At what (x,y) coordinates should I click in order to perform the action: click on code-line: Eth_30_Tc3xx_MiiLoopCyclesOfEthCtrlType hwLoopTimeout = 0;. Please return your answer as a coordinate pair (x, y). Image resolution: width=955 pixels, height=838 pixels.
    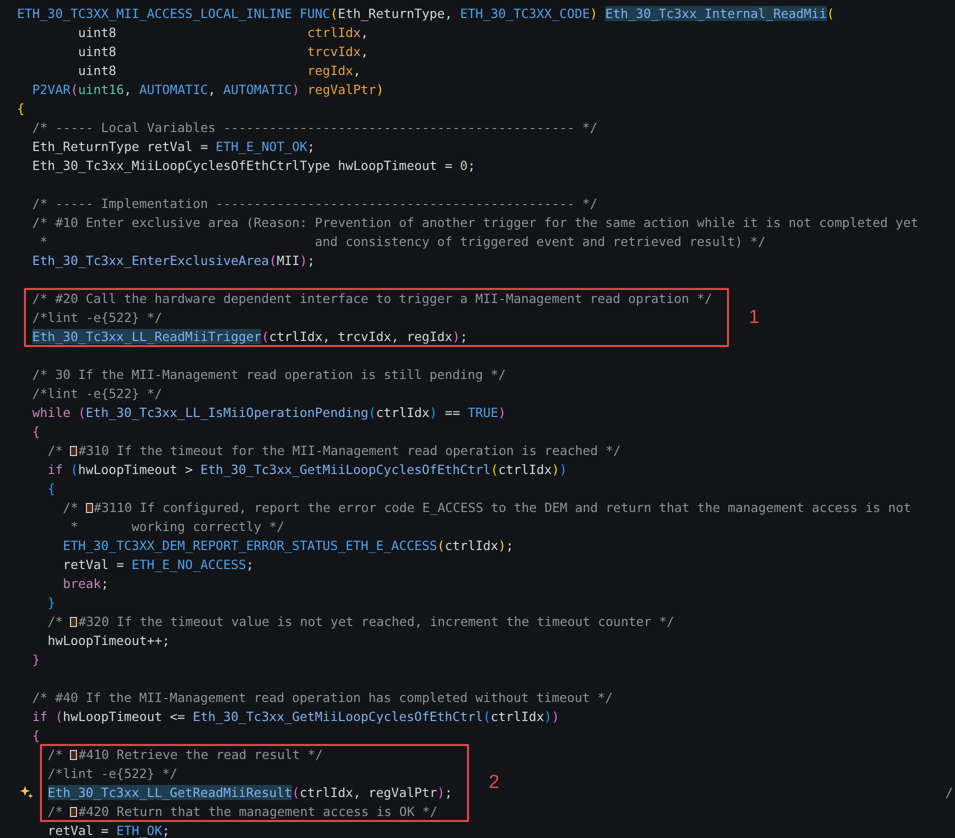
    Looking at the image, I should click on (253, 166).